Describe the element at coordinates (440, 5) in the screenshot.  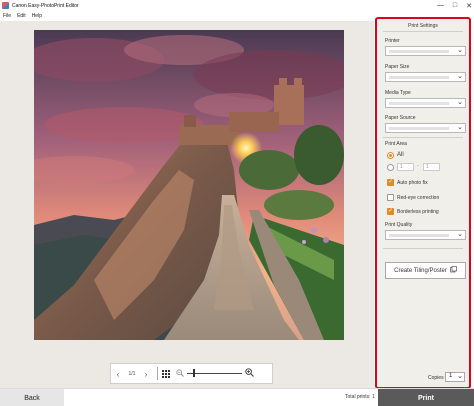
I see `minimize-button: —` at that location.